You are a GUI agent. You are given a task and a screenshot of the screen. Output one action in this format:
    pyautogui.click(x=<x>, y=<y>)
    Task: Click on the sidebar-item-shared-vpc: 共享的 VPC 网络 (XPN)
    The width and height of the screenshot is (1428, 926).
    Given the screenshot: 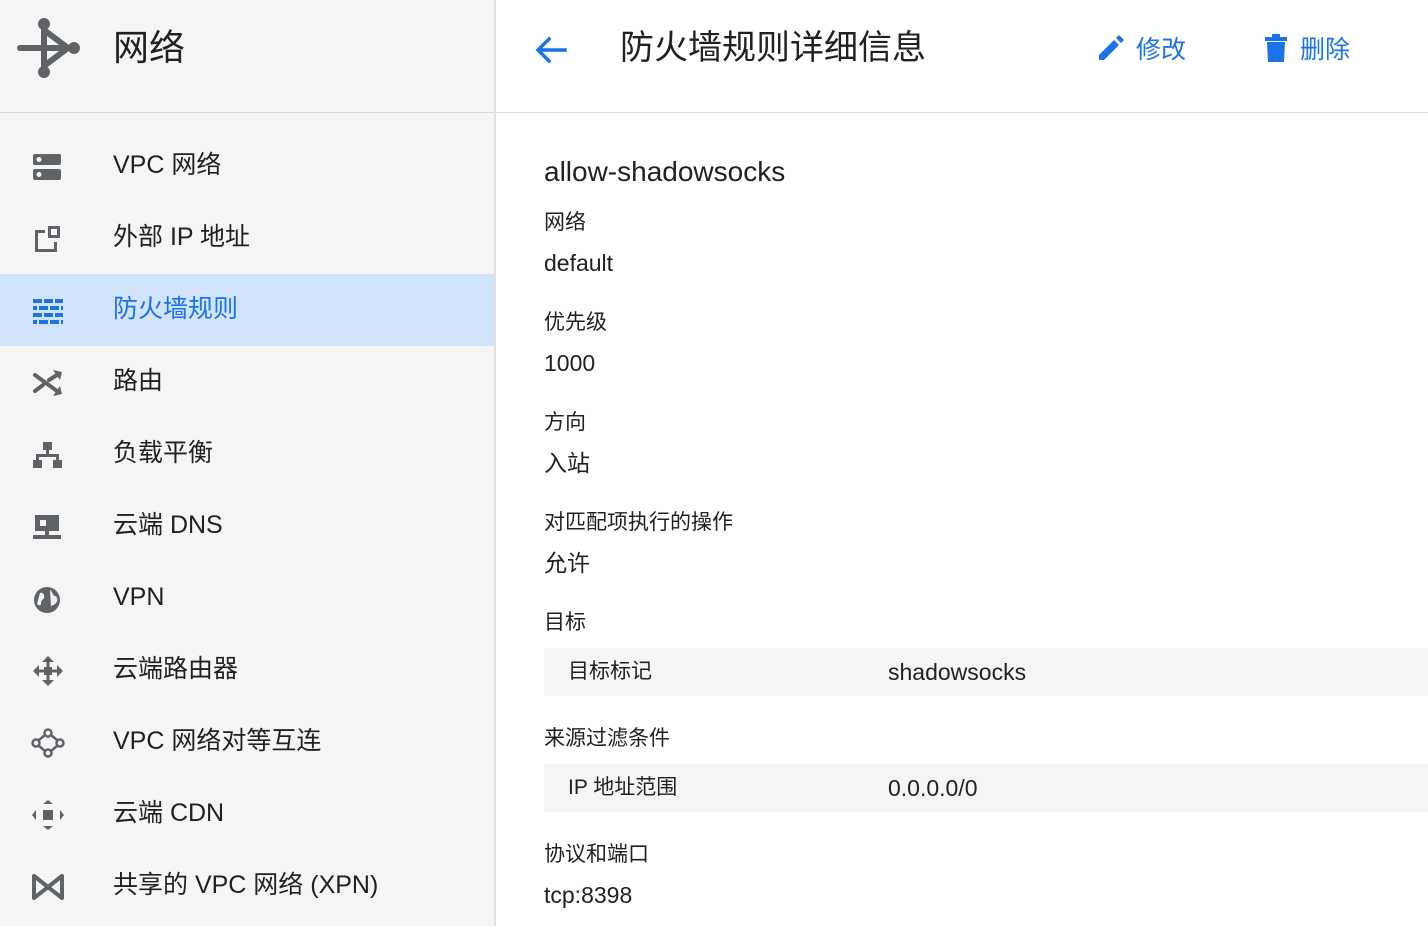 What is the action you would take?
    pyautogui.click(x=247, y=886)
    